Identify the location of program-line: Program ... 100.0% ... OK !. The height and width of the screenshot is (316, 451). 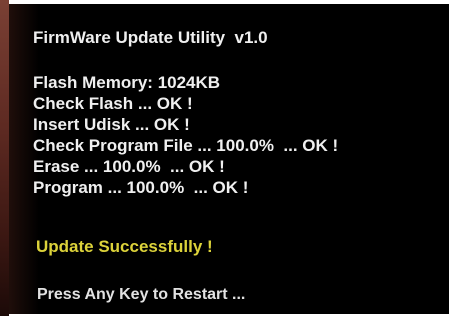
(141, 187).